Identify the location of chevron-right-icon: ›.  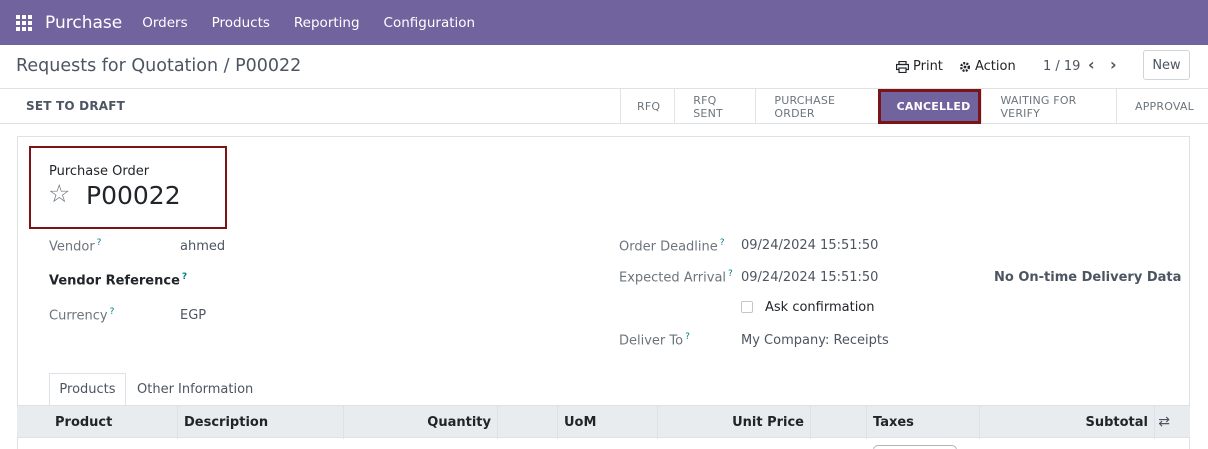
(1113, 64).